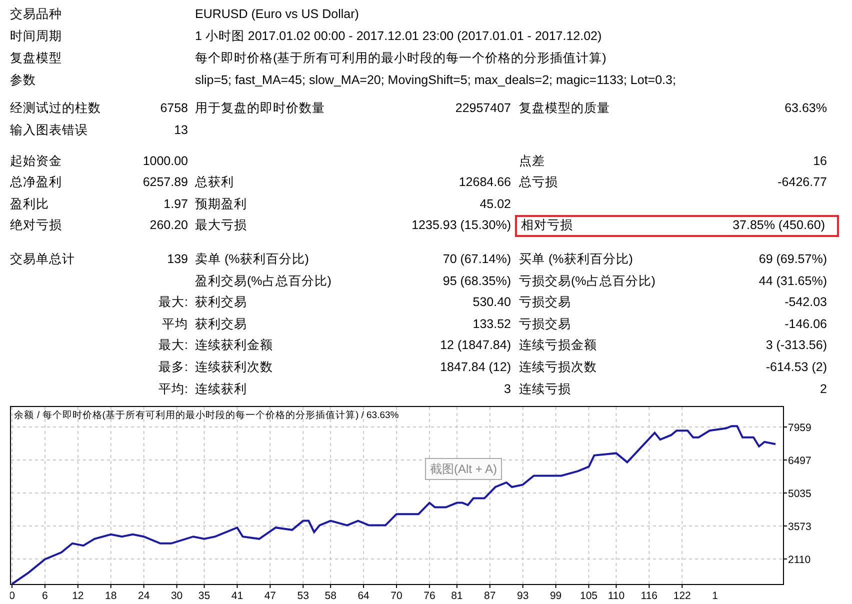 The width and height of the screenshot is (852, 604). Describe the element at coordinates (36, 225) in the screenshot. I see `stat-label: 绝对亏损` at that location.